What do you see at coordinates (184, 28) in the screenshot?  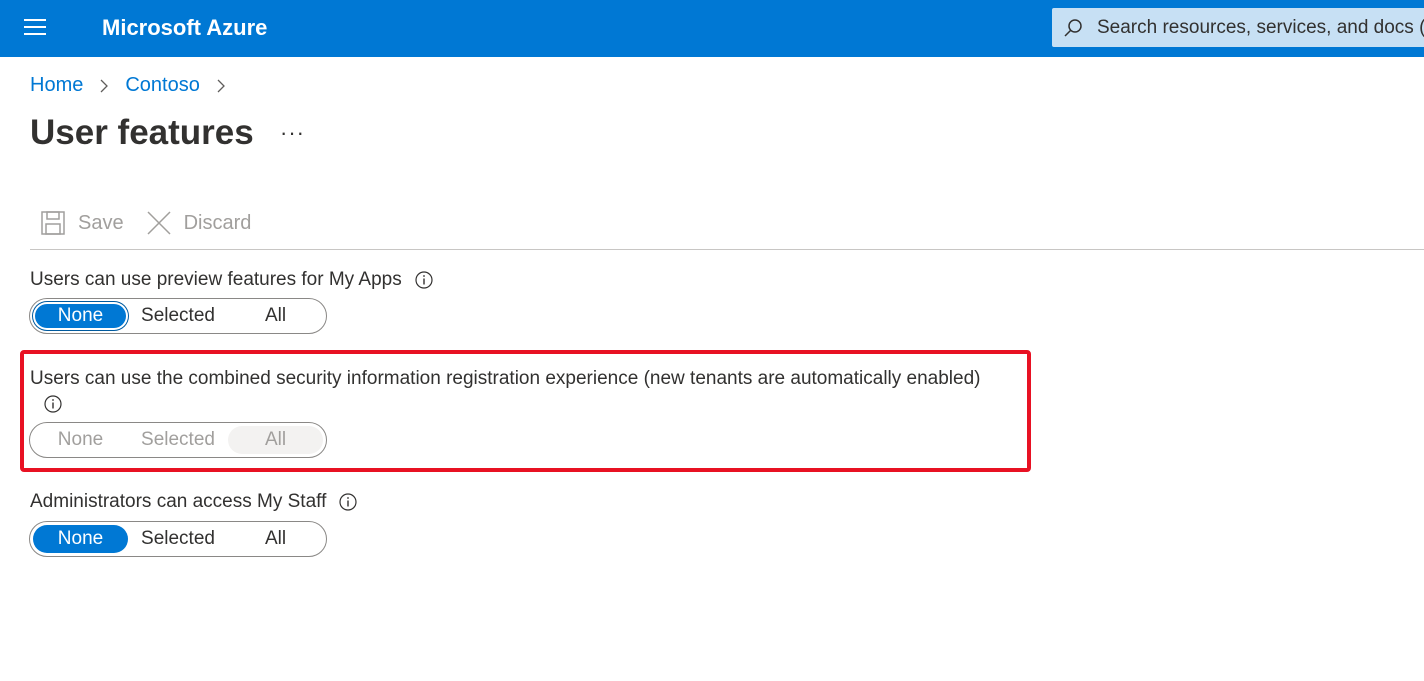 I see `brand-title: Microsoft Azure` at bounding box center [184, 28].